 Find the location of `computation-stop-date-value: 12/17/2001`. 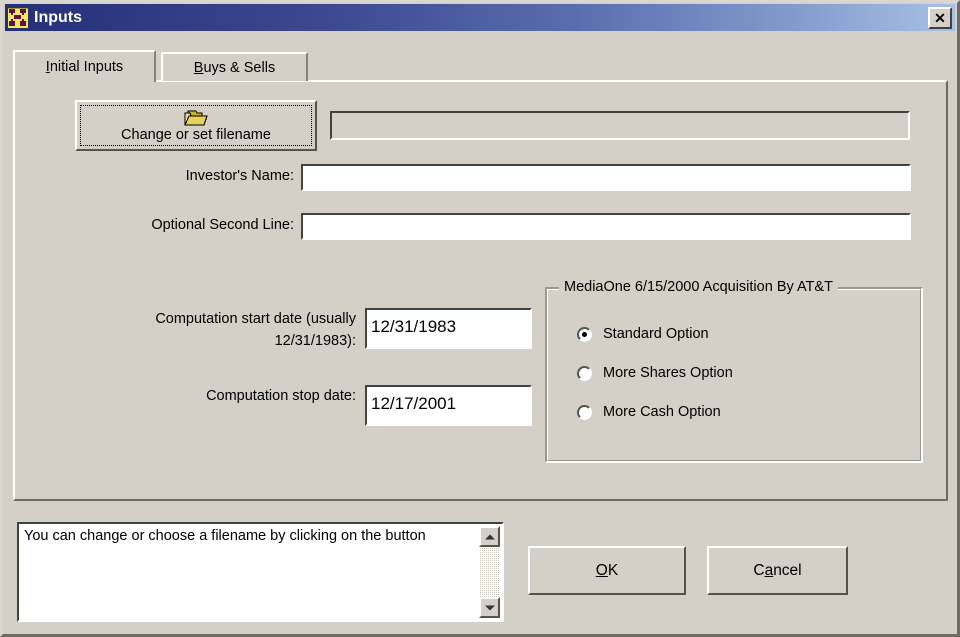

computation-stop-date-value: 12/17/2001 is located at coordinates (414, 403).